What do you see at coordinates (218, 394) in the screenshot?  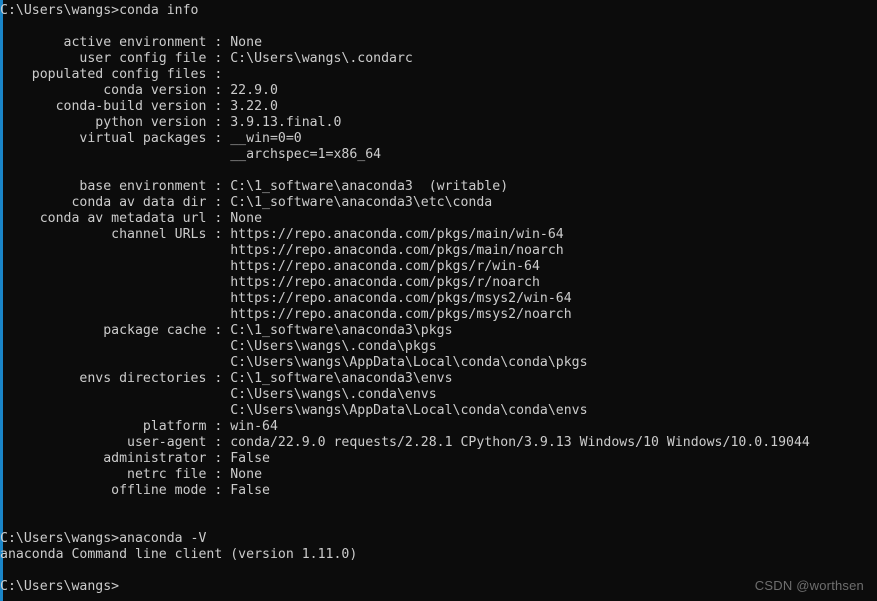 I see `info-continuation-line: C:\Users\wangs\.conda\envs` at bounding box center [218, 394].